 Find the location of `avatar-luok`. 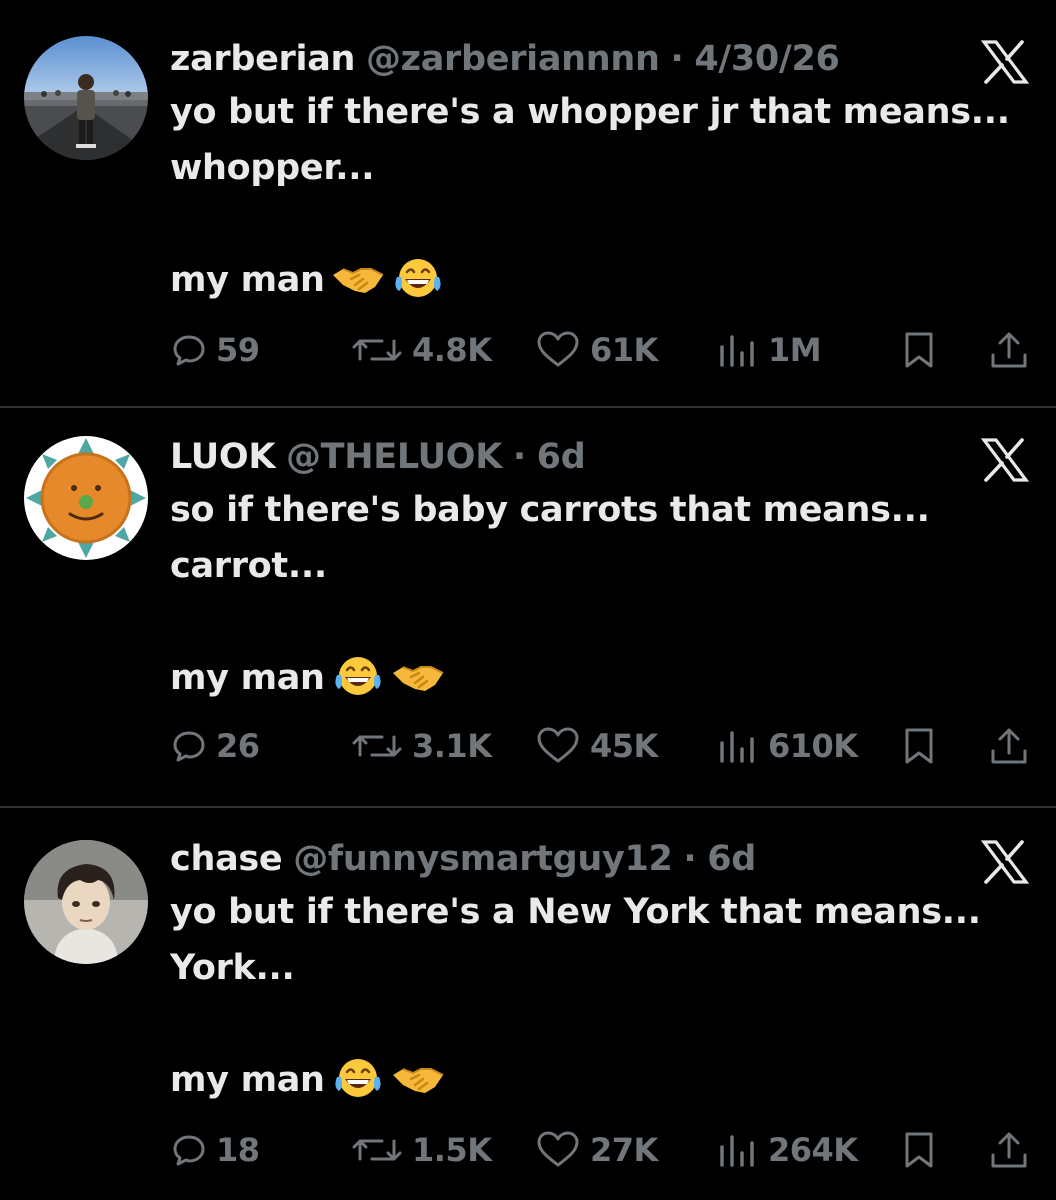

avatar-luok is located at coordinates (86, 498).